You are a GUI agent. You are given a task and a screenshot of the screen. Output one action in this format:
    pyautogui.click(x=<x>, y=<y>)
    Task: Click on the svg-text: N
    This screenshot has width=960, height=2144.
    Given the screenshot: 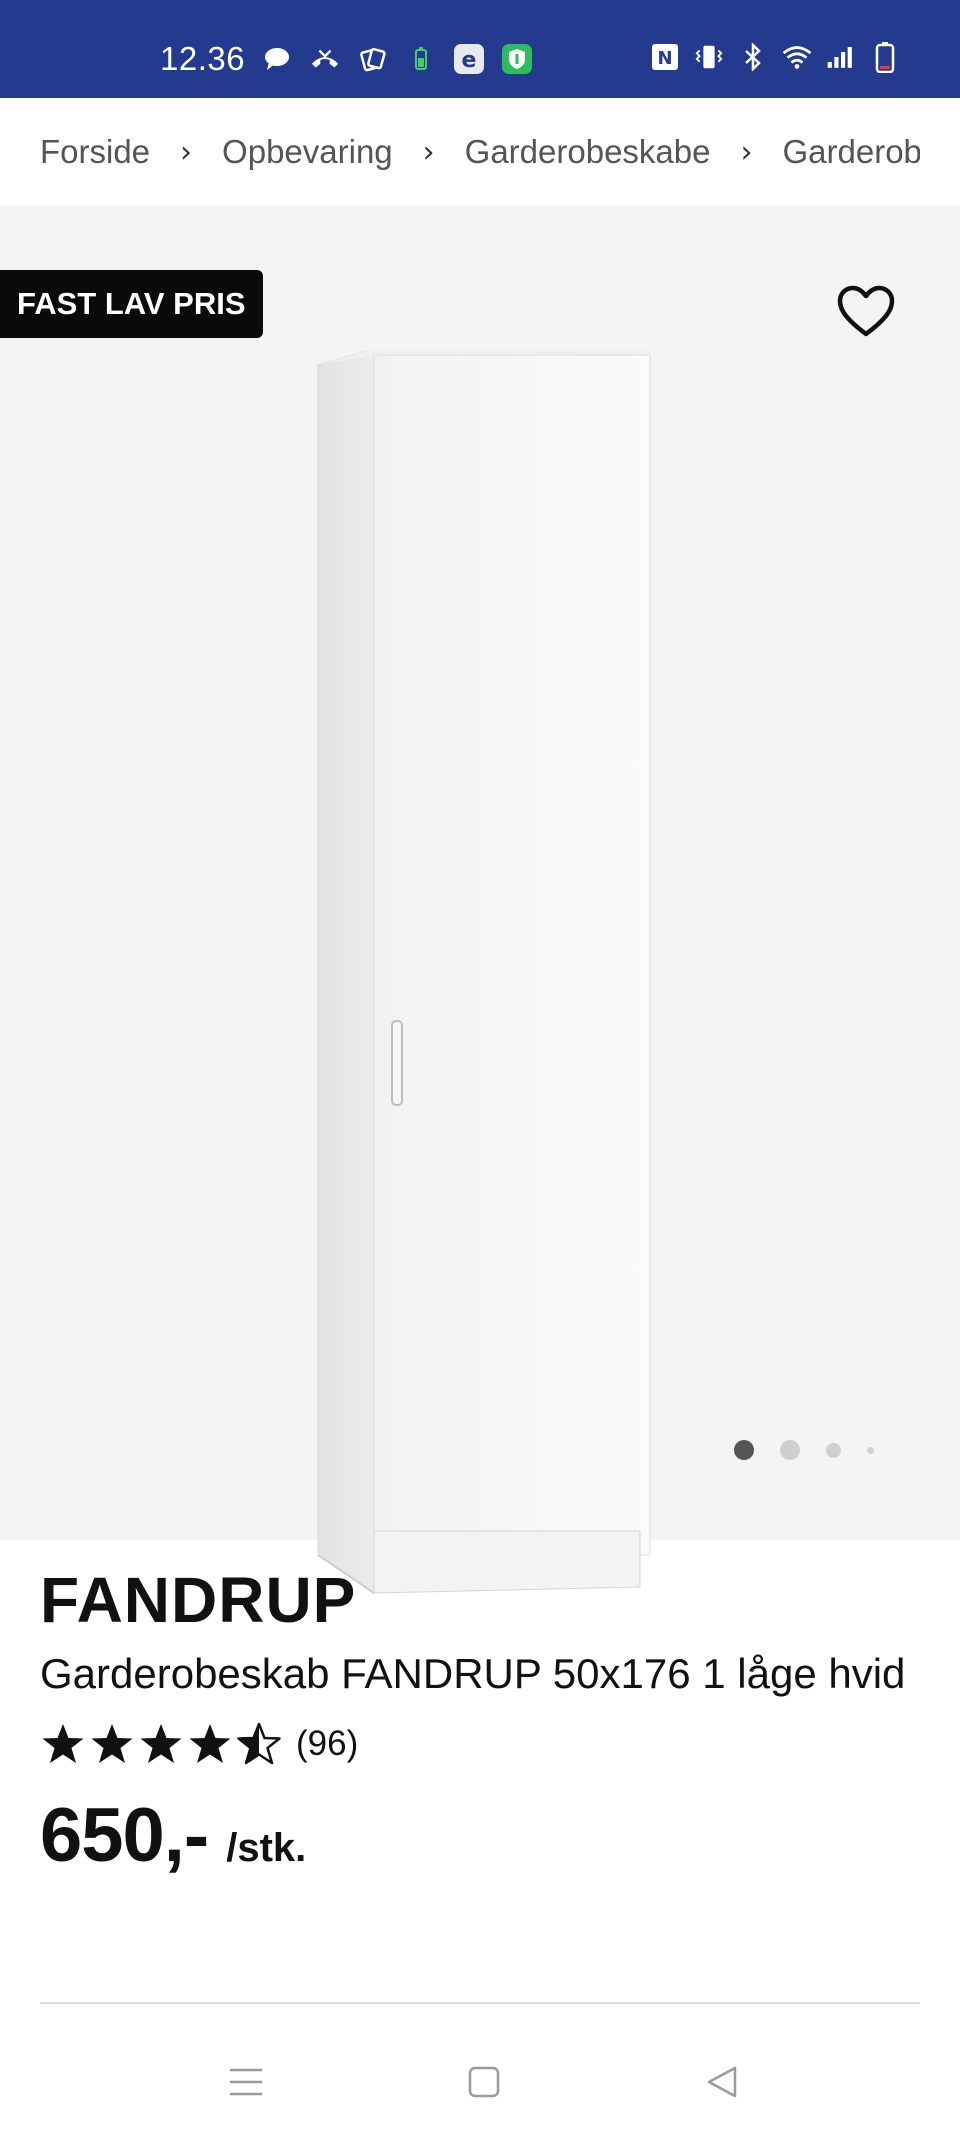 What is the action you would take?
    pyautogui.click(x=664, y=58)
    